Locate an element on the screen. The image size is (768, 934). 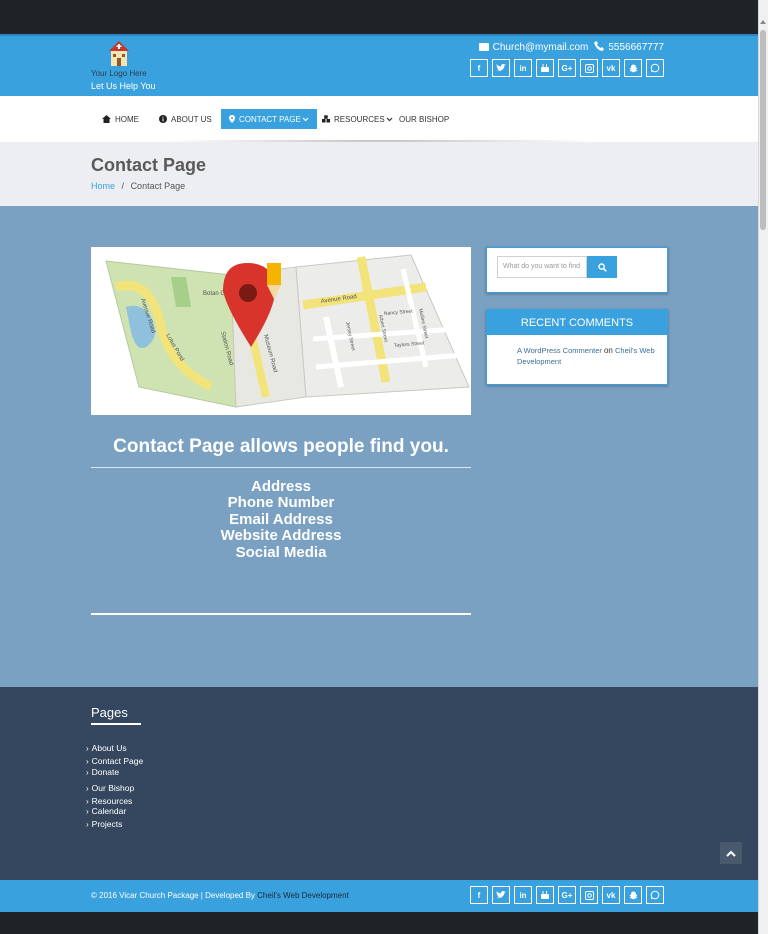
footer-link-resources: › Resources is located at coordinates (109, 801).